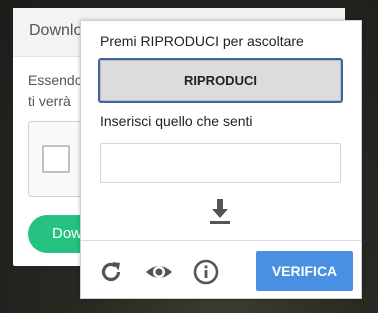 This screenshot has width=378, height=313. What do you see at coordinates (55, 91) in the screenshot?
I see `background-dialog-text: Essendo ti verrà` at bounding box center [55, 91].